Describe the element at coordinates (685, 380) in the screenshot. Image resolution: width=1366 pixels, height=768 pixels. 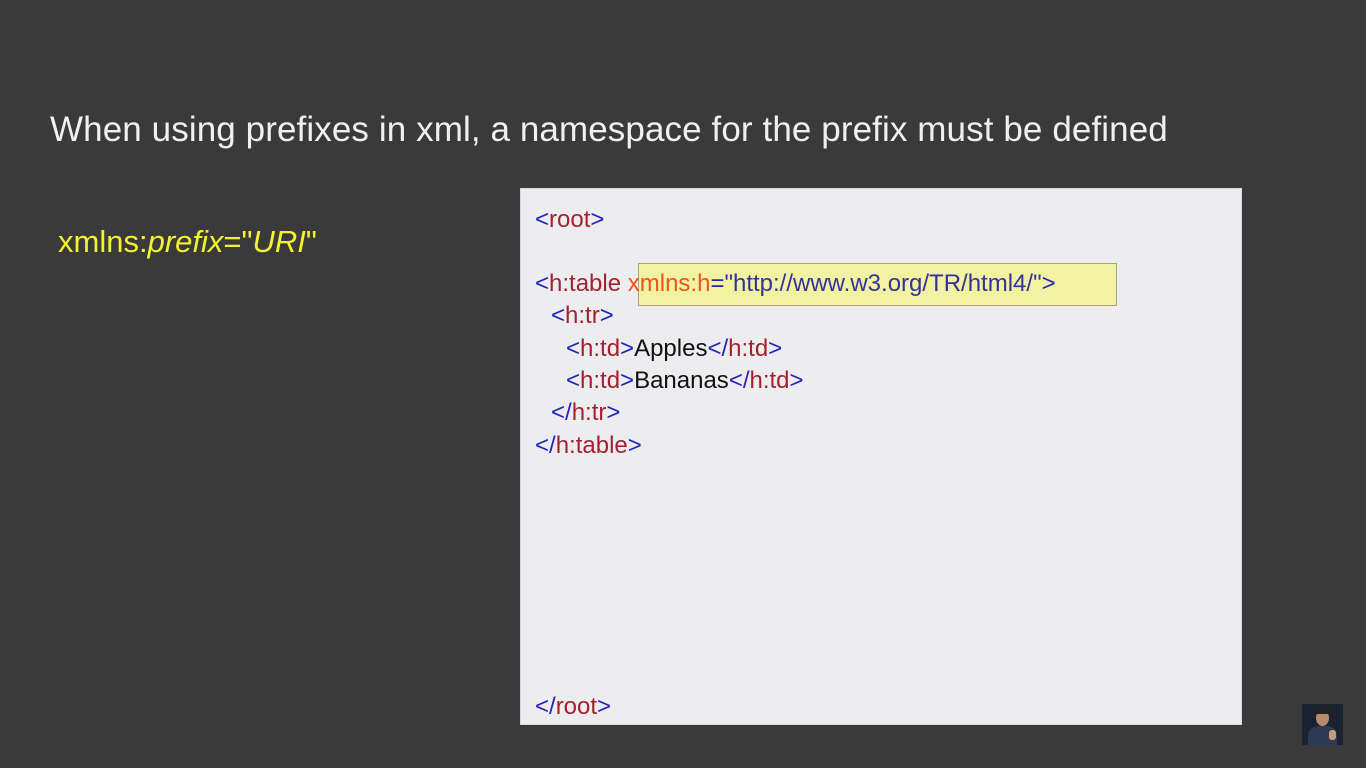
I see `code-line-td-bananas: <h:td>Bananas</h:td>` at that location.